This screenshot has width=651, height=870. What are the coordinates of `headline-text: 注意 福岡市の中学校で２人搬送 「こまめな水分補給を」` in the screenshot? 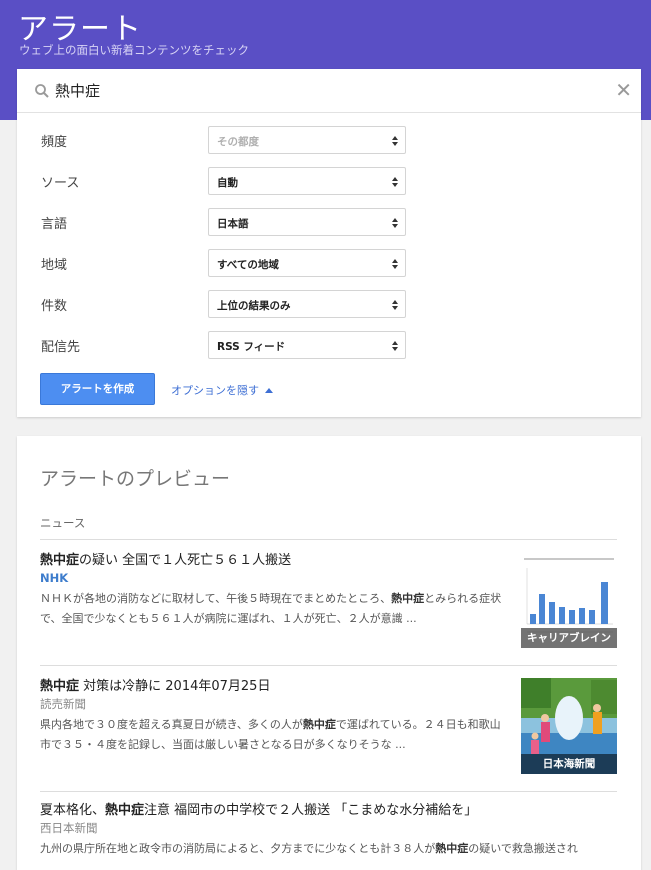 It's located at (311, 810).